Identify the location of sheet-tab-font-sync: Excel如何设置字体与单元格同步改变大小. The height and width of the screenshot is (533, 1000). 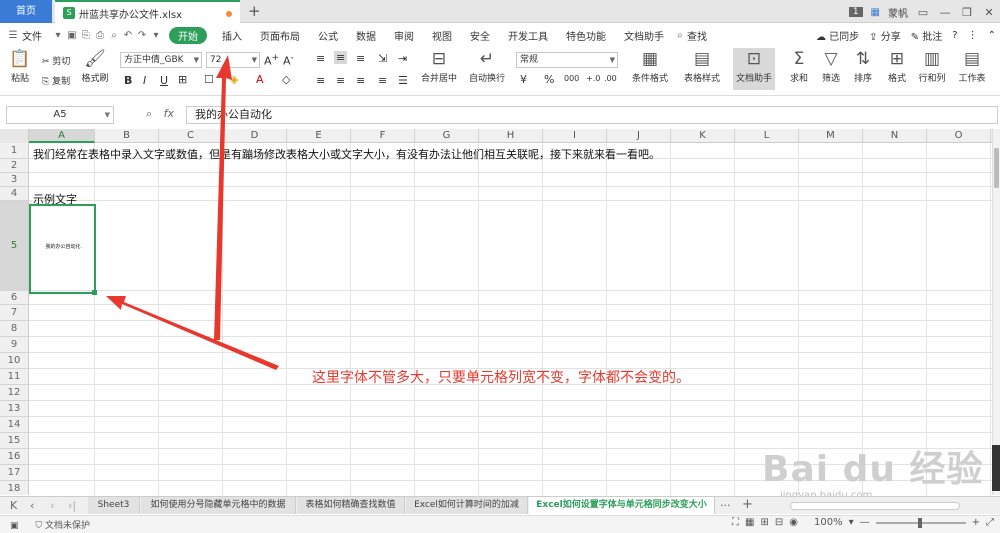
(622, 505).